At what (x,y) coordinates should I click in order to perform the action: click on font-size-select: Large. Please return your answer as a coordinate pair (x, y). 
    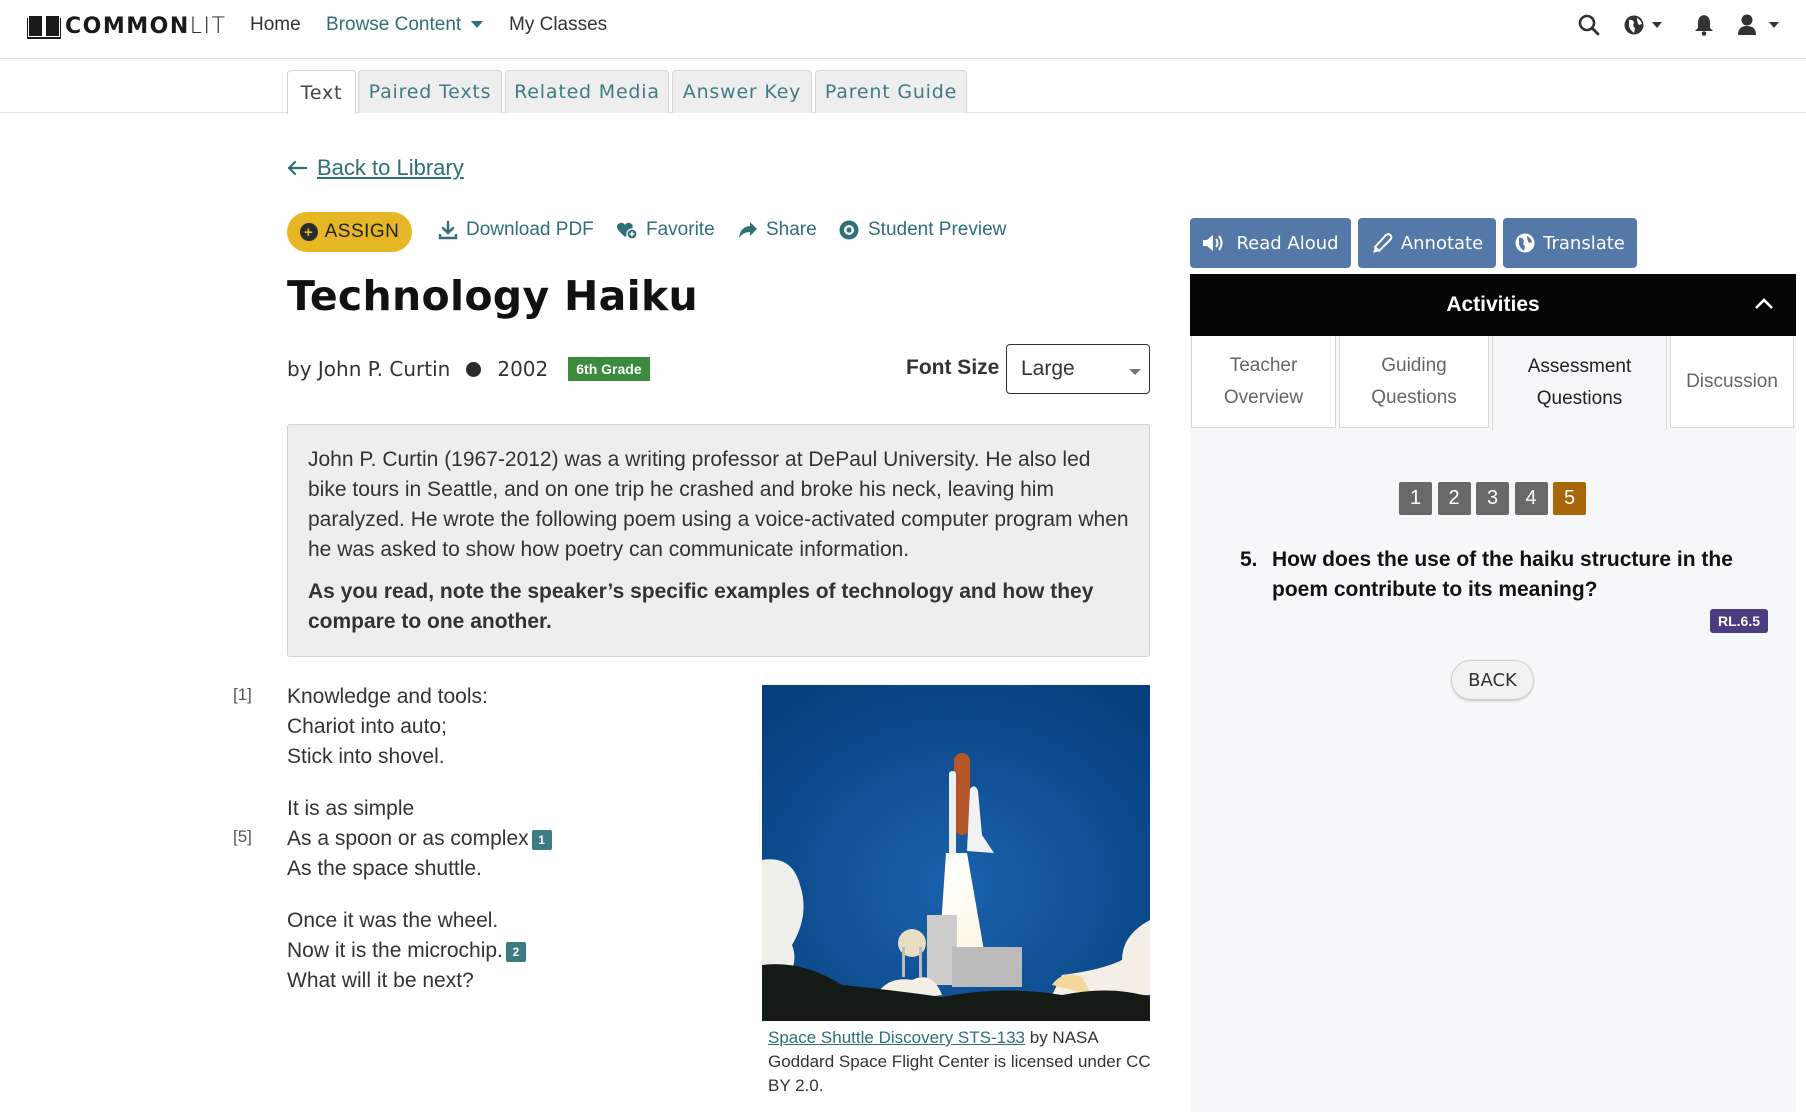
    Looking at the image, I should click on (1078, 369).